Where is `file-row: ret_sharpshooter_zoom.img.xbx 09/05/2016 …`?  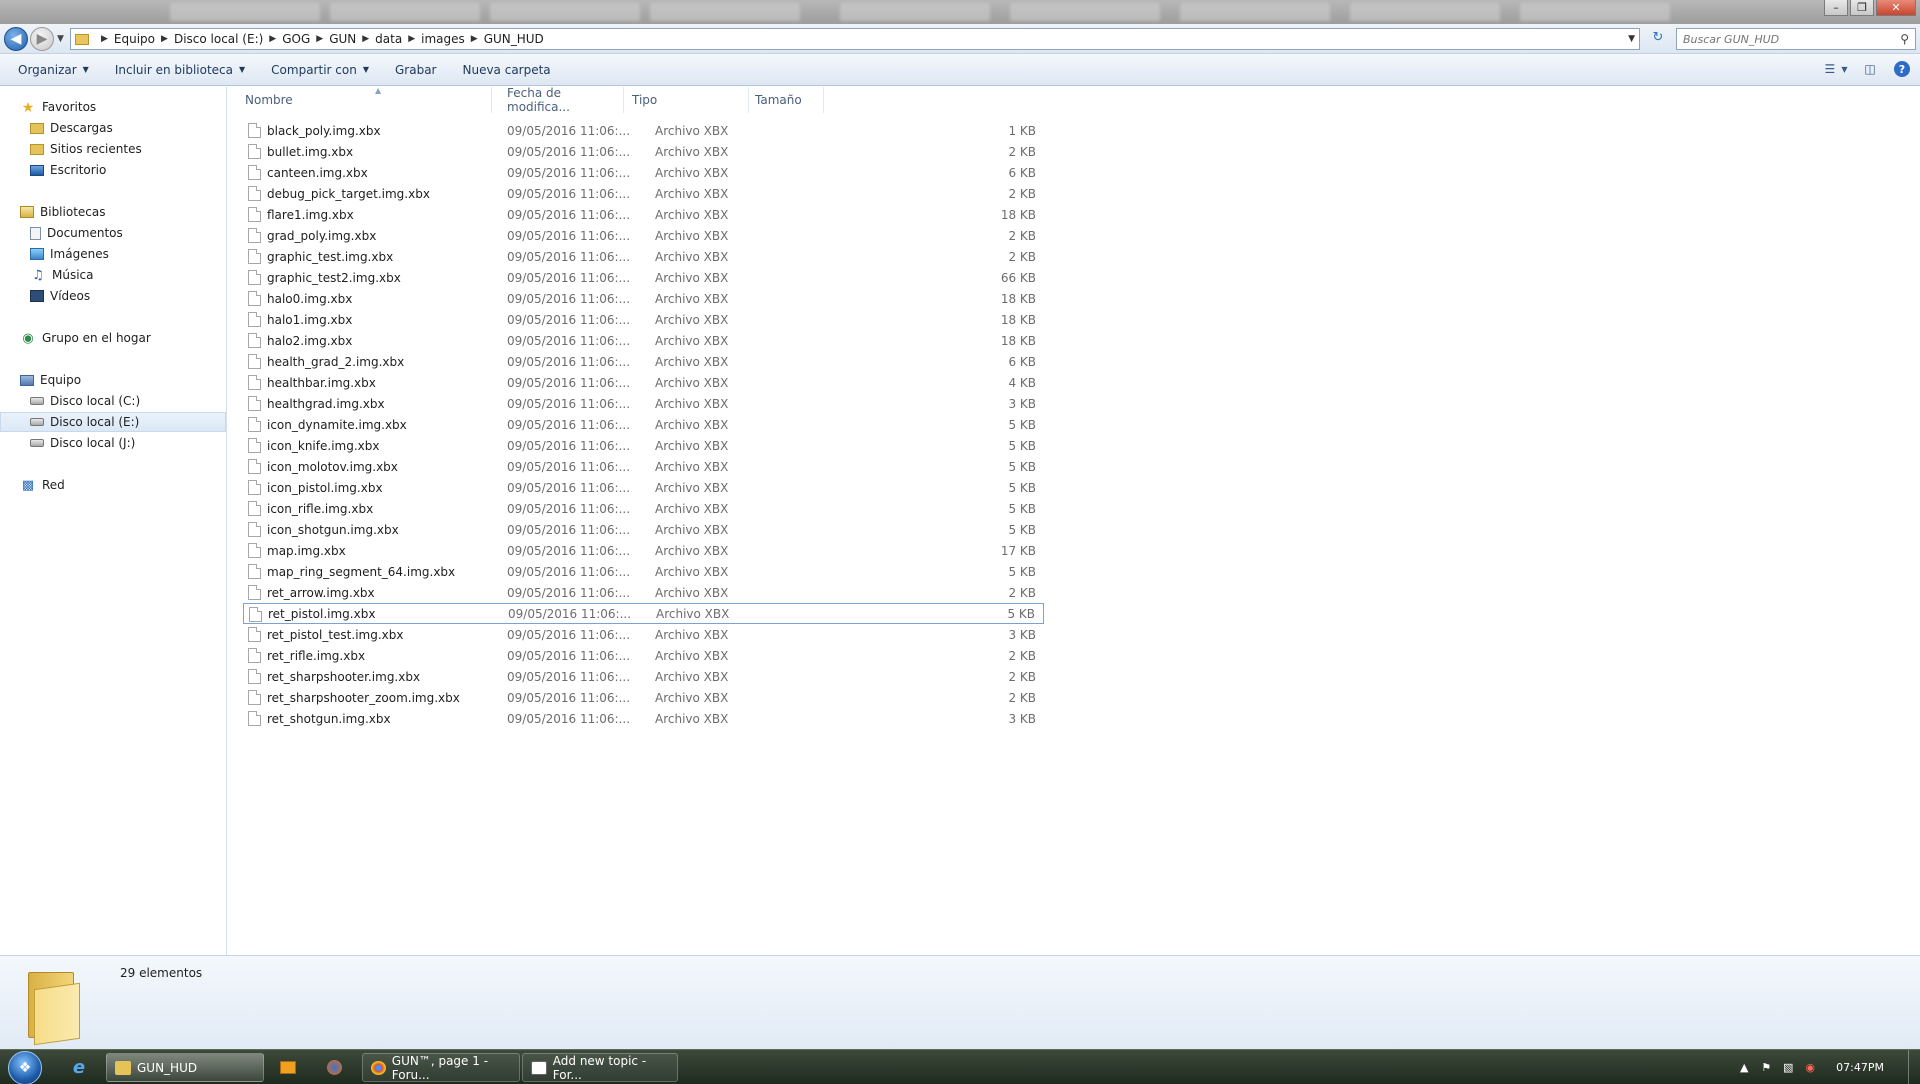
file-row: ret_sharpshooter_zoom.img.xbx 09/05/2016 … is located at coordinates (643, 697).